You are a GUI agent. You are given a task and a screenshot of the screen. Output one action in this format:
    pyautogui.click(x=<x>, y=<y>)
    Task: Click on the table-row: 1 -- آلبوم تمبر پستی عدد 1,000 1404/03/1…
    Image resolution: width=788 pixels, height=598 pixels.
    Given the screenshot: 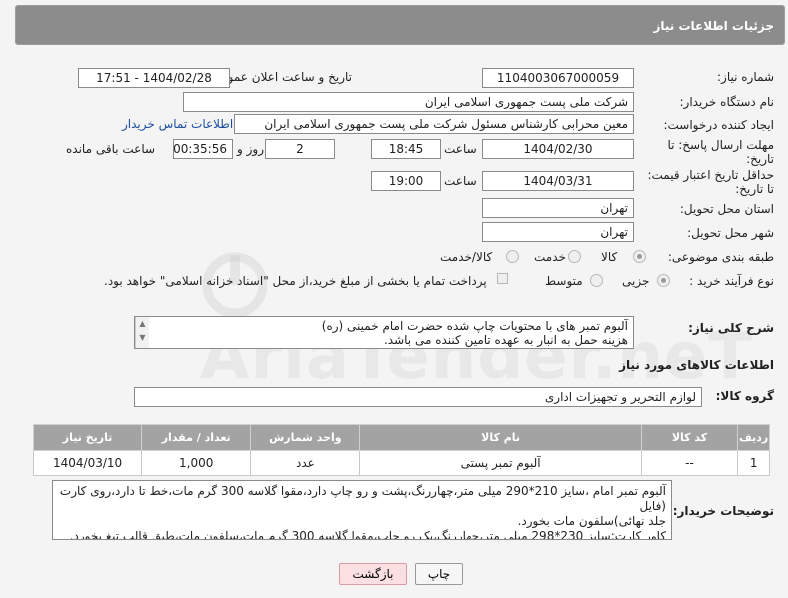 What is the action you would take?
    pyautogui.click(x=401, y=463)
    